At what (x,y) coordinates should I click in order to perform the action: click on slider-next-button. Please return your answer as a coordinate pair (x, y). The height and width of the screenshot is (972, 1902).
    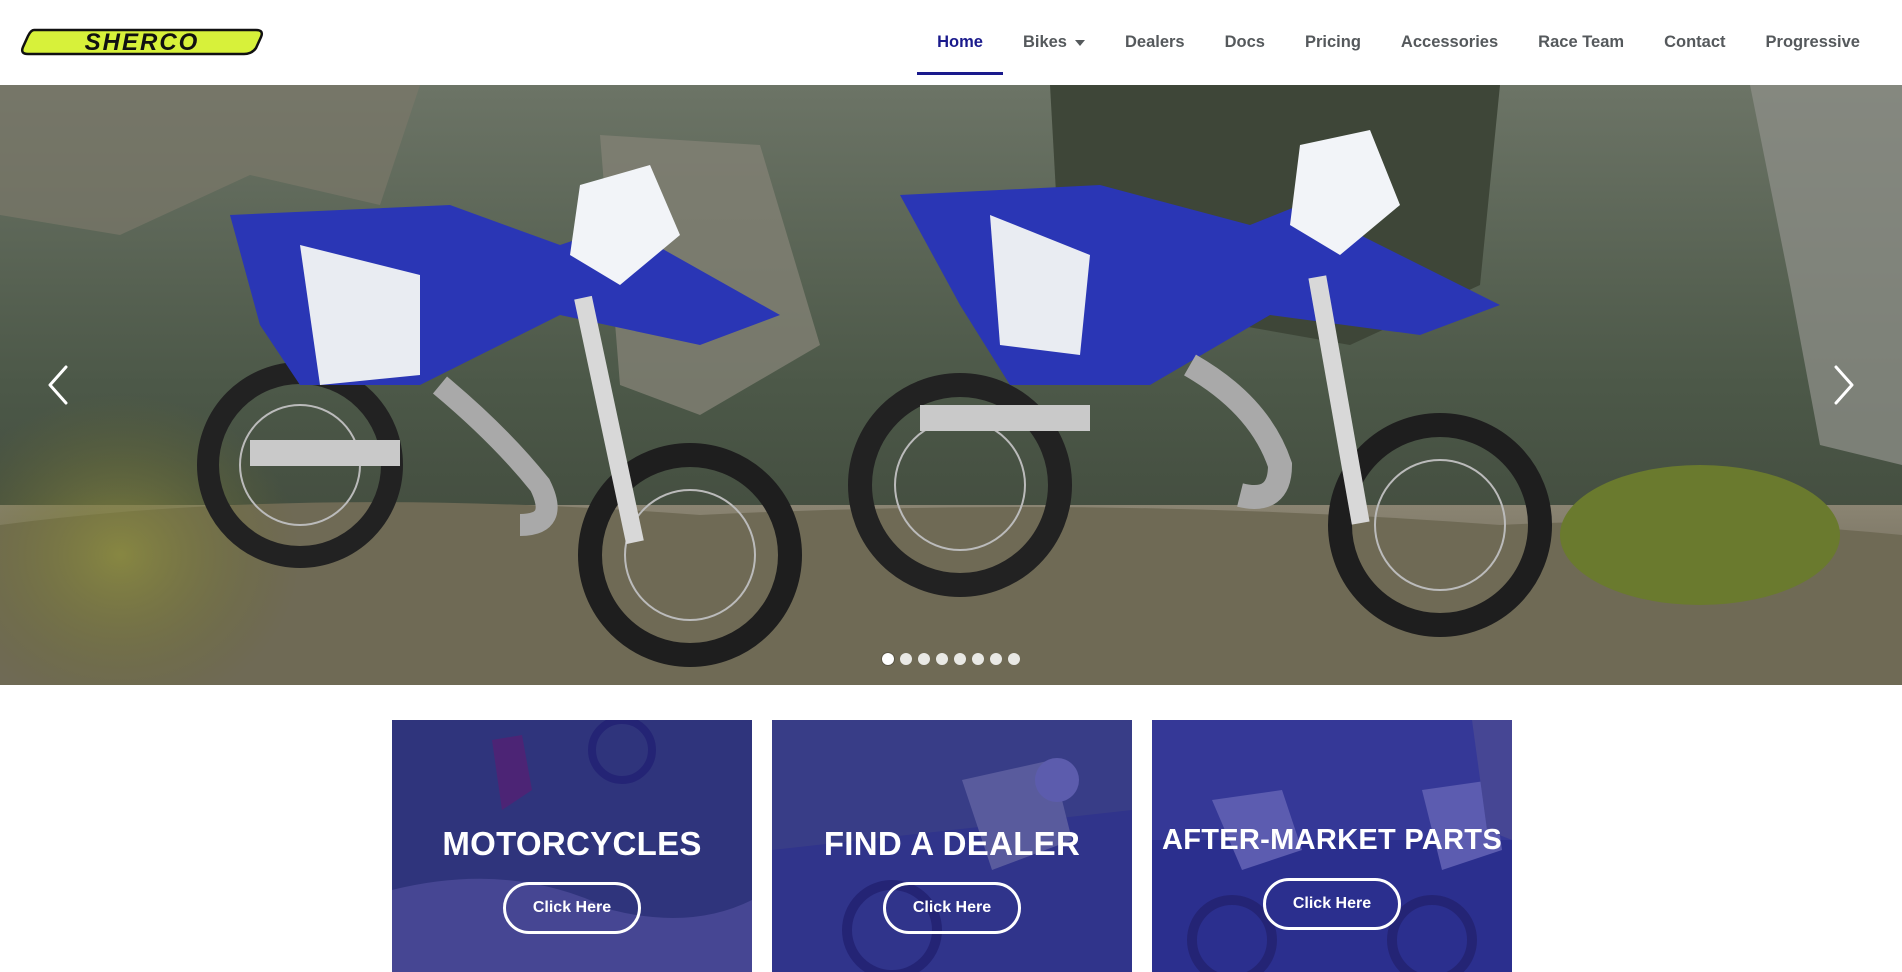
    Looking at the image, I should click on (1844, 385).